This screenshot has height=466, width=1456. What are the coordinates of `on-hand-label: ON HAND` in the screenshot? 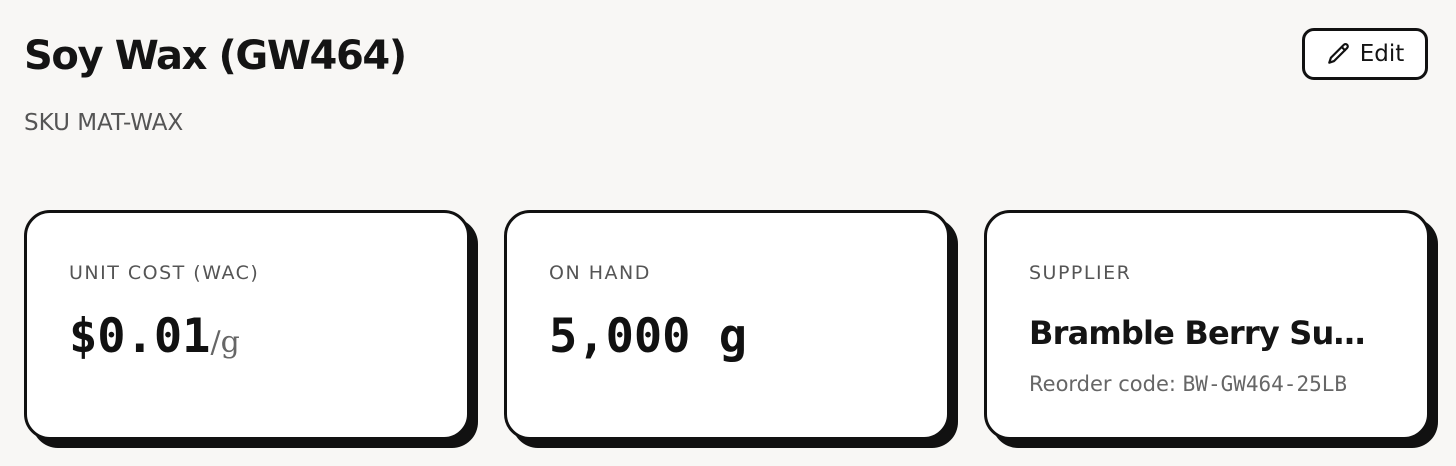 It's located at (600, 273).